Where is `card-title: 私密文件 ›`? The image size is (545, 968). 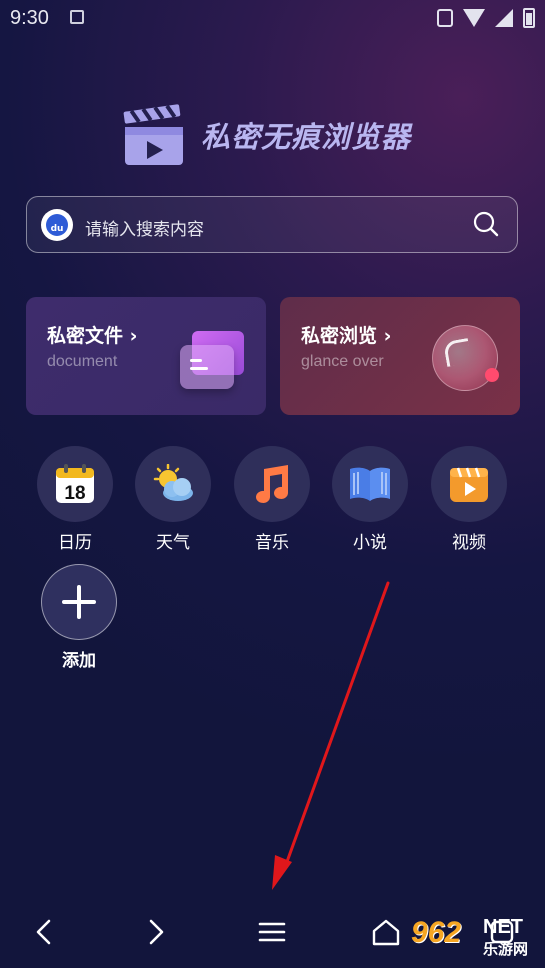 card-title: 私密文件 › is located at coordinates (92, 336).